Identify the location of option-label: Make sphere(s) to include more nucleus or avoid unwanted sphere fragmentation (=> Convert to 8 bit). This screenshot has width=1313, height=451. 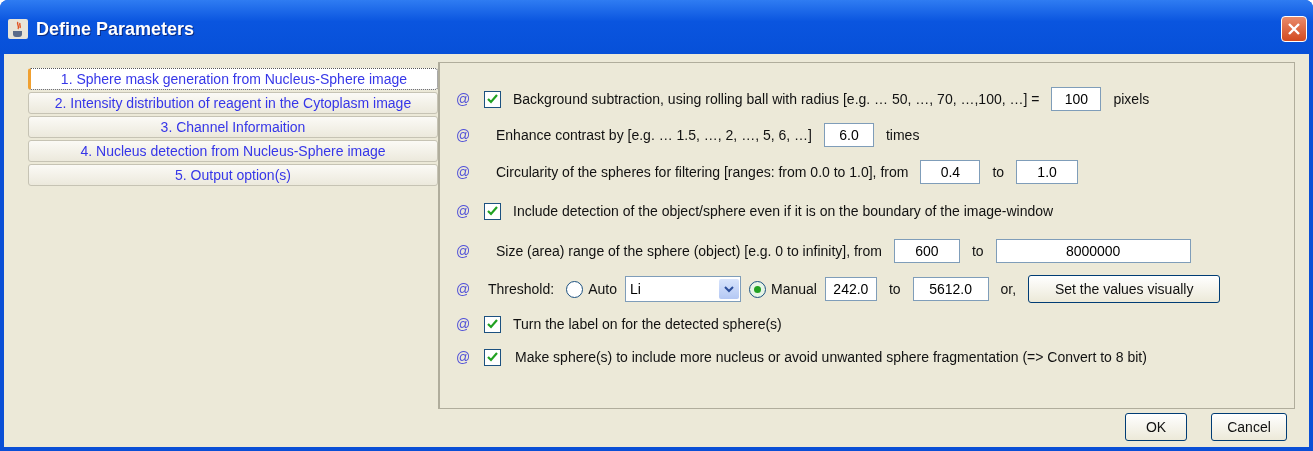
(831, 357).